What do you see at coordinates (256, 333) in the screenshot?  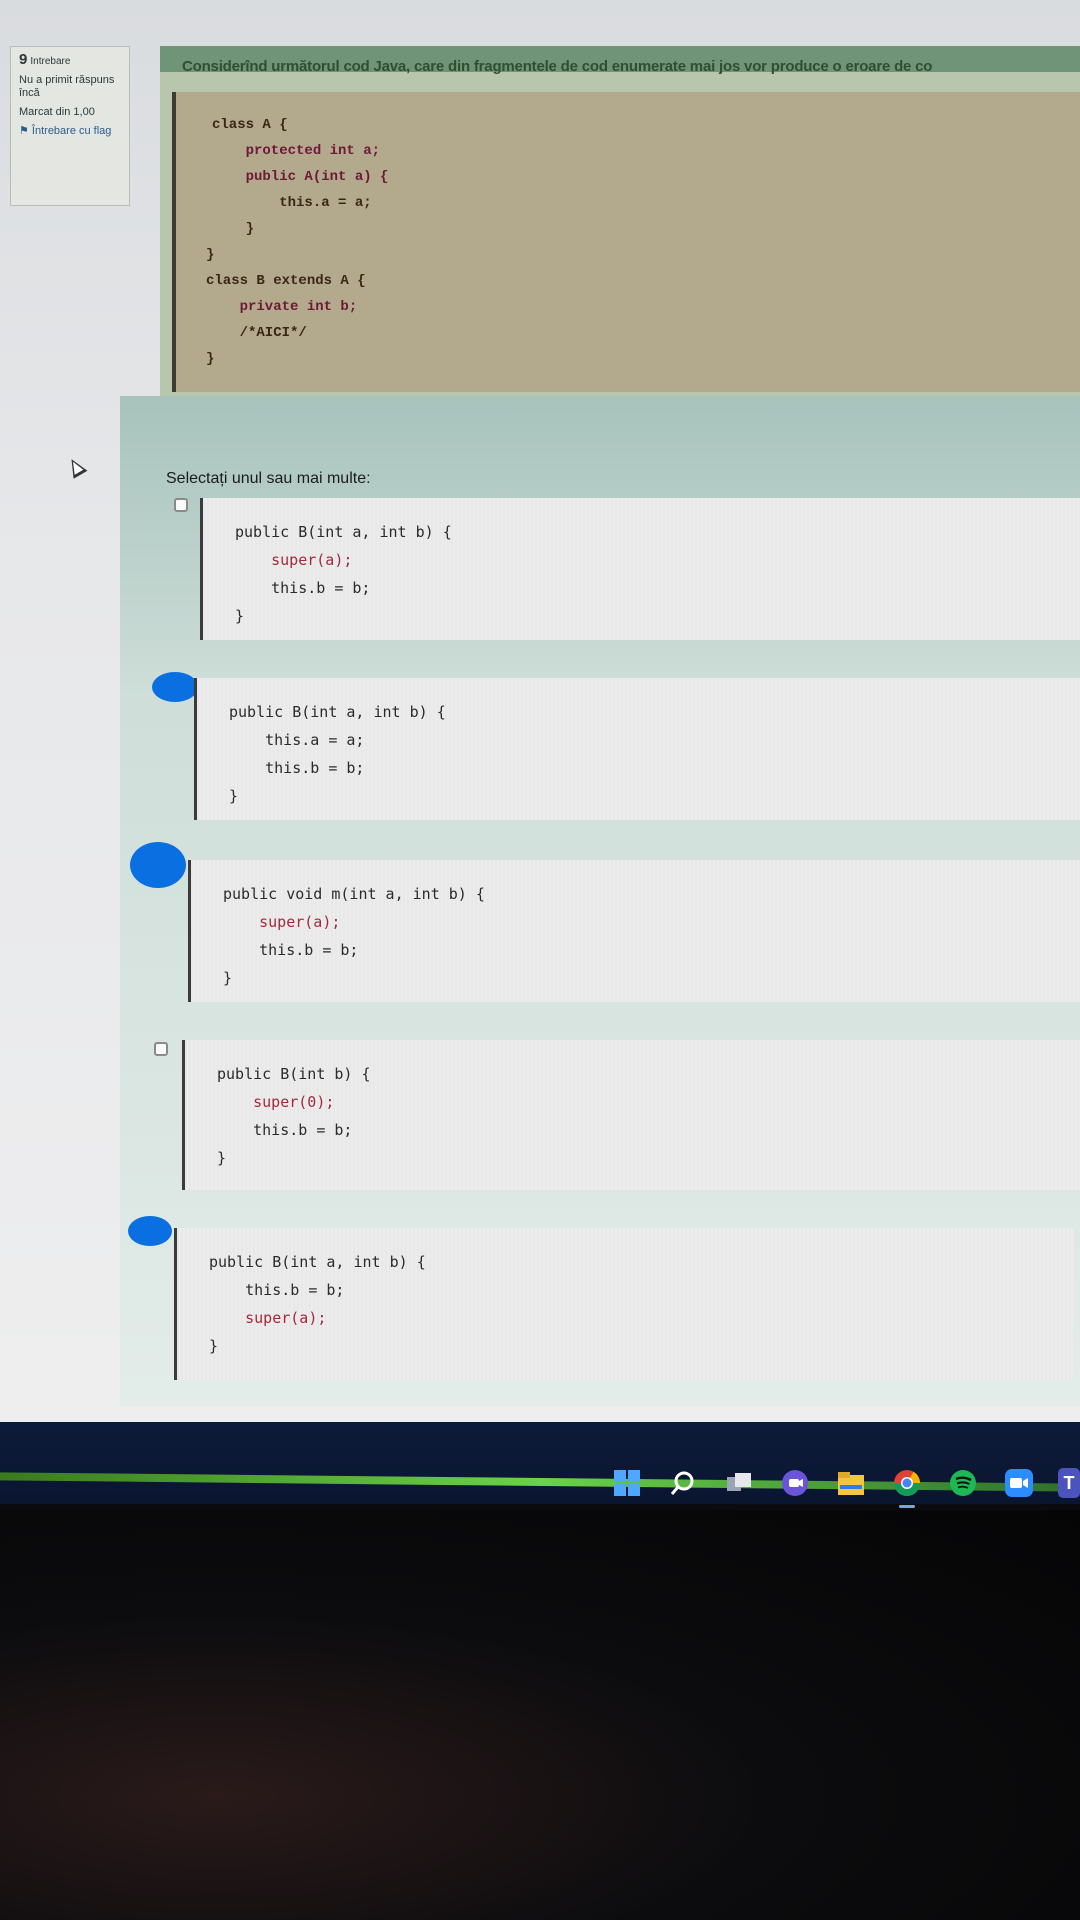 I see `code-line: /*AICI*/` at bounding box center [256, 333].